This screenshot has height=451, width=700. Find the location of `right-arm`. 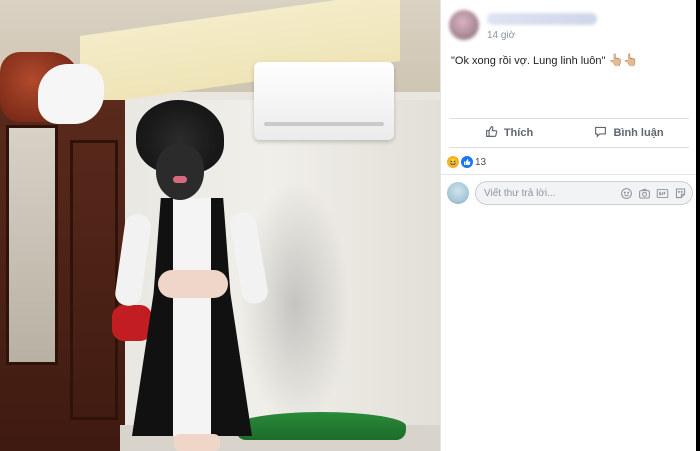

right-arm is located at coordinates (249, 258).